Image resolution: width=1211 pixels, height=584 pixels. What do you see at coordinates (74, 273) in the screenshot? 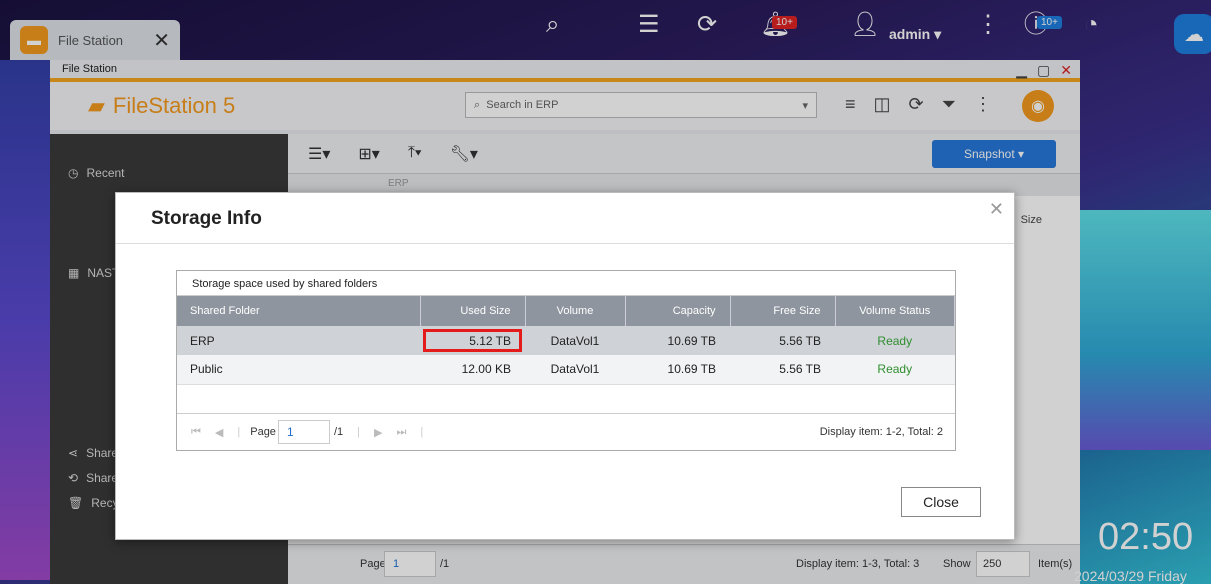
I see `nas-icon: ▦` at bounding box center [74, 273].